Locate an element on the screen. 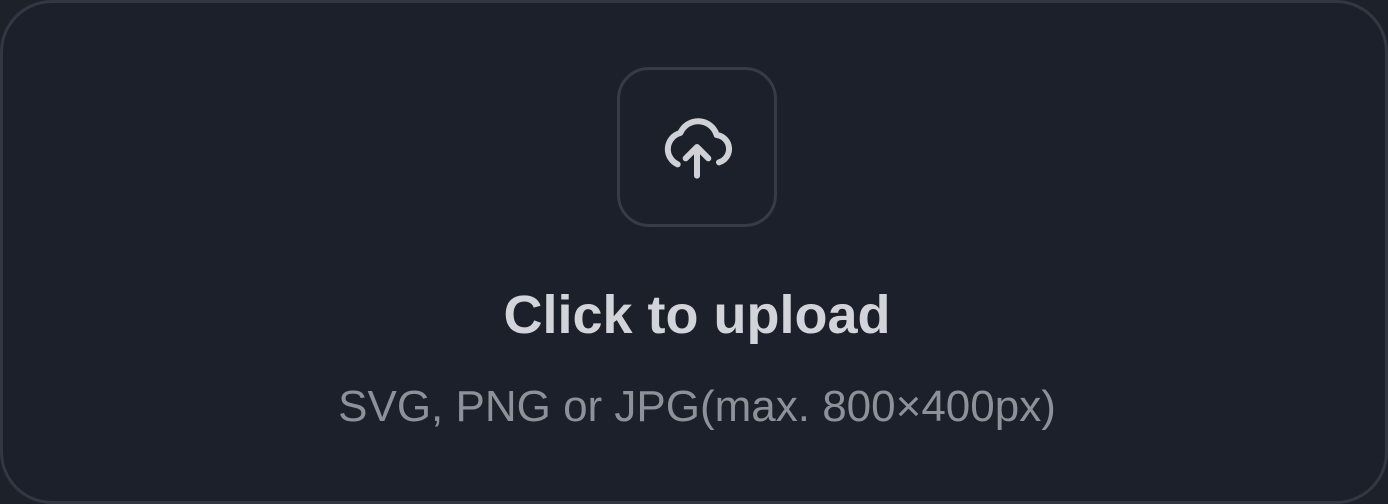  cloud-upload-icon is located at coordinates (698, 148).